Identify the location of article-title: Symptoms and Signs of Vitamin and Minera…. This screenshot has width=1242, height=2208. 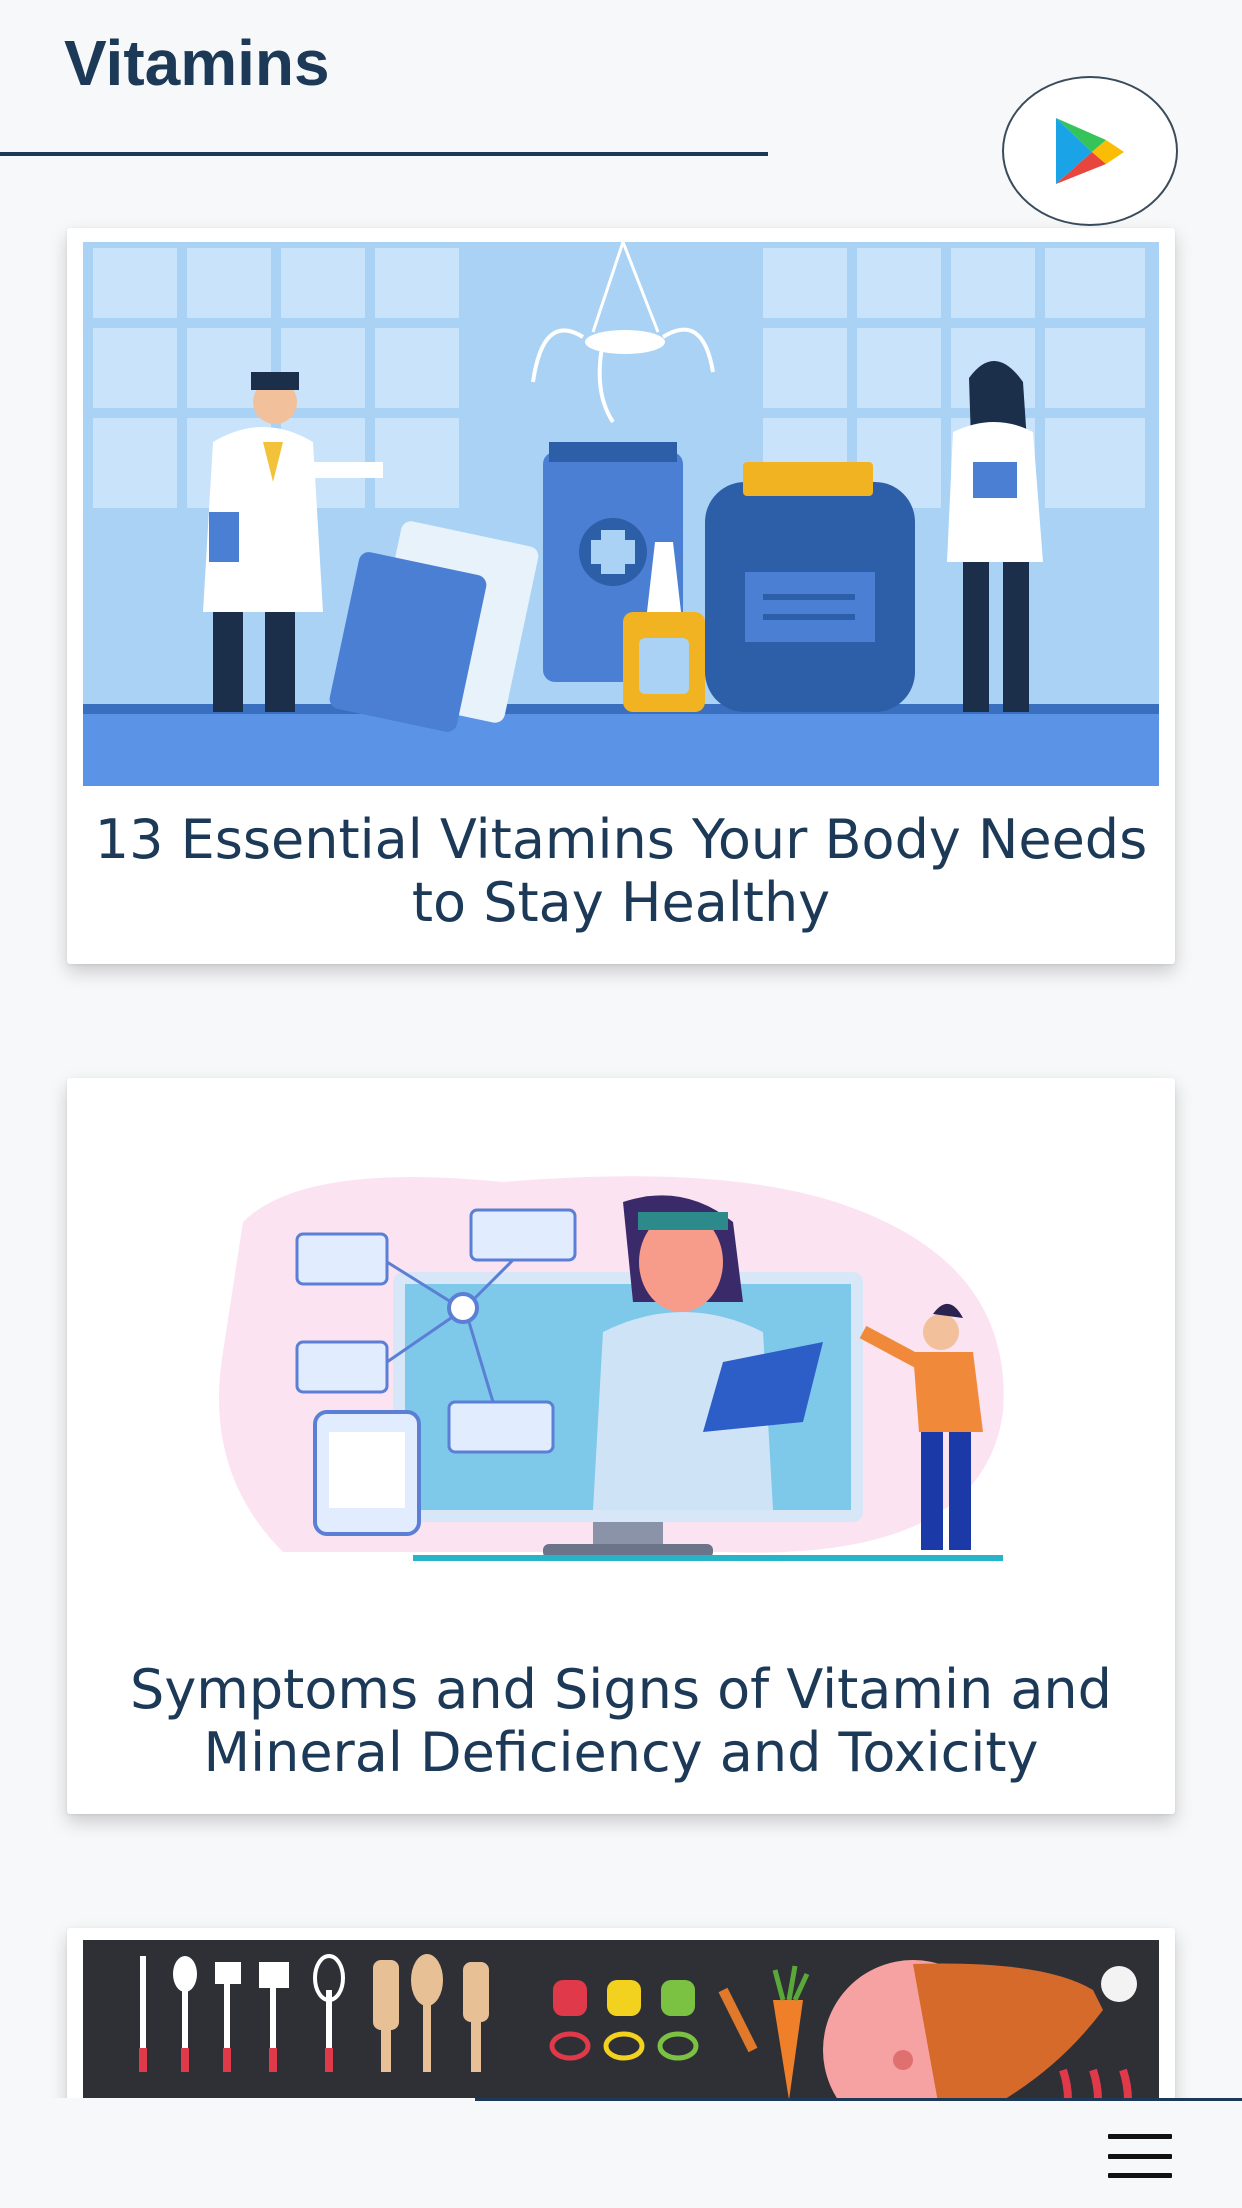
(621, 1721).